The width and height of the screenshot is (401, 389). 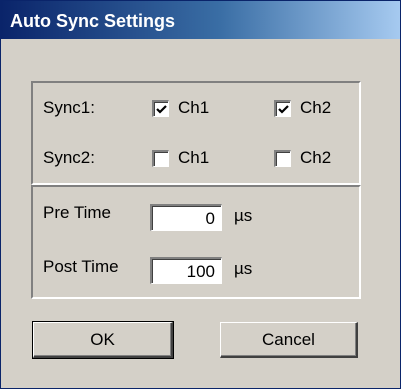 What do you see at coordinates (315, 158) in the screenshot?
I see `sync2-ch2-label: Ch2` at bounding box center [315, 158].